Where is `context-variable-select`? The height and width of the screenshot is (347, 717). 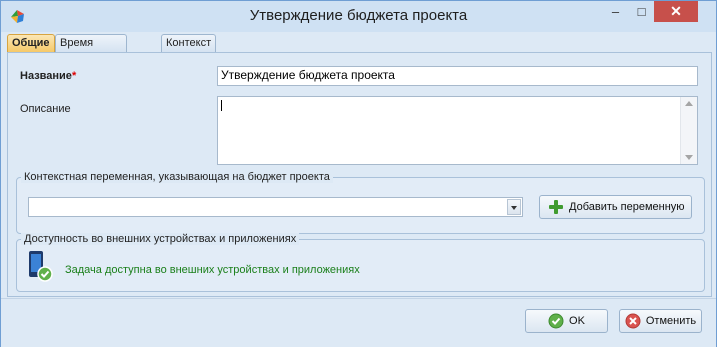 context-variable-select is located at coordinates (275, 207).